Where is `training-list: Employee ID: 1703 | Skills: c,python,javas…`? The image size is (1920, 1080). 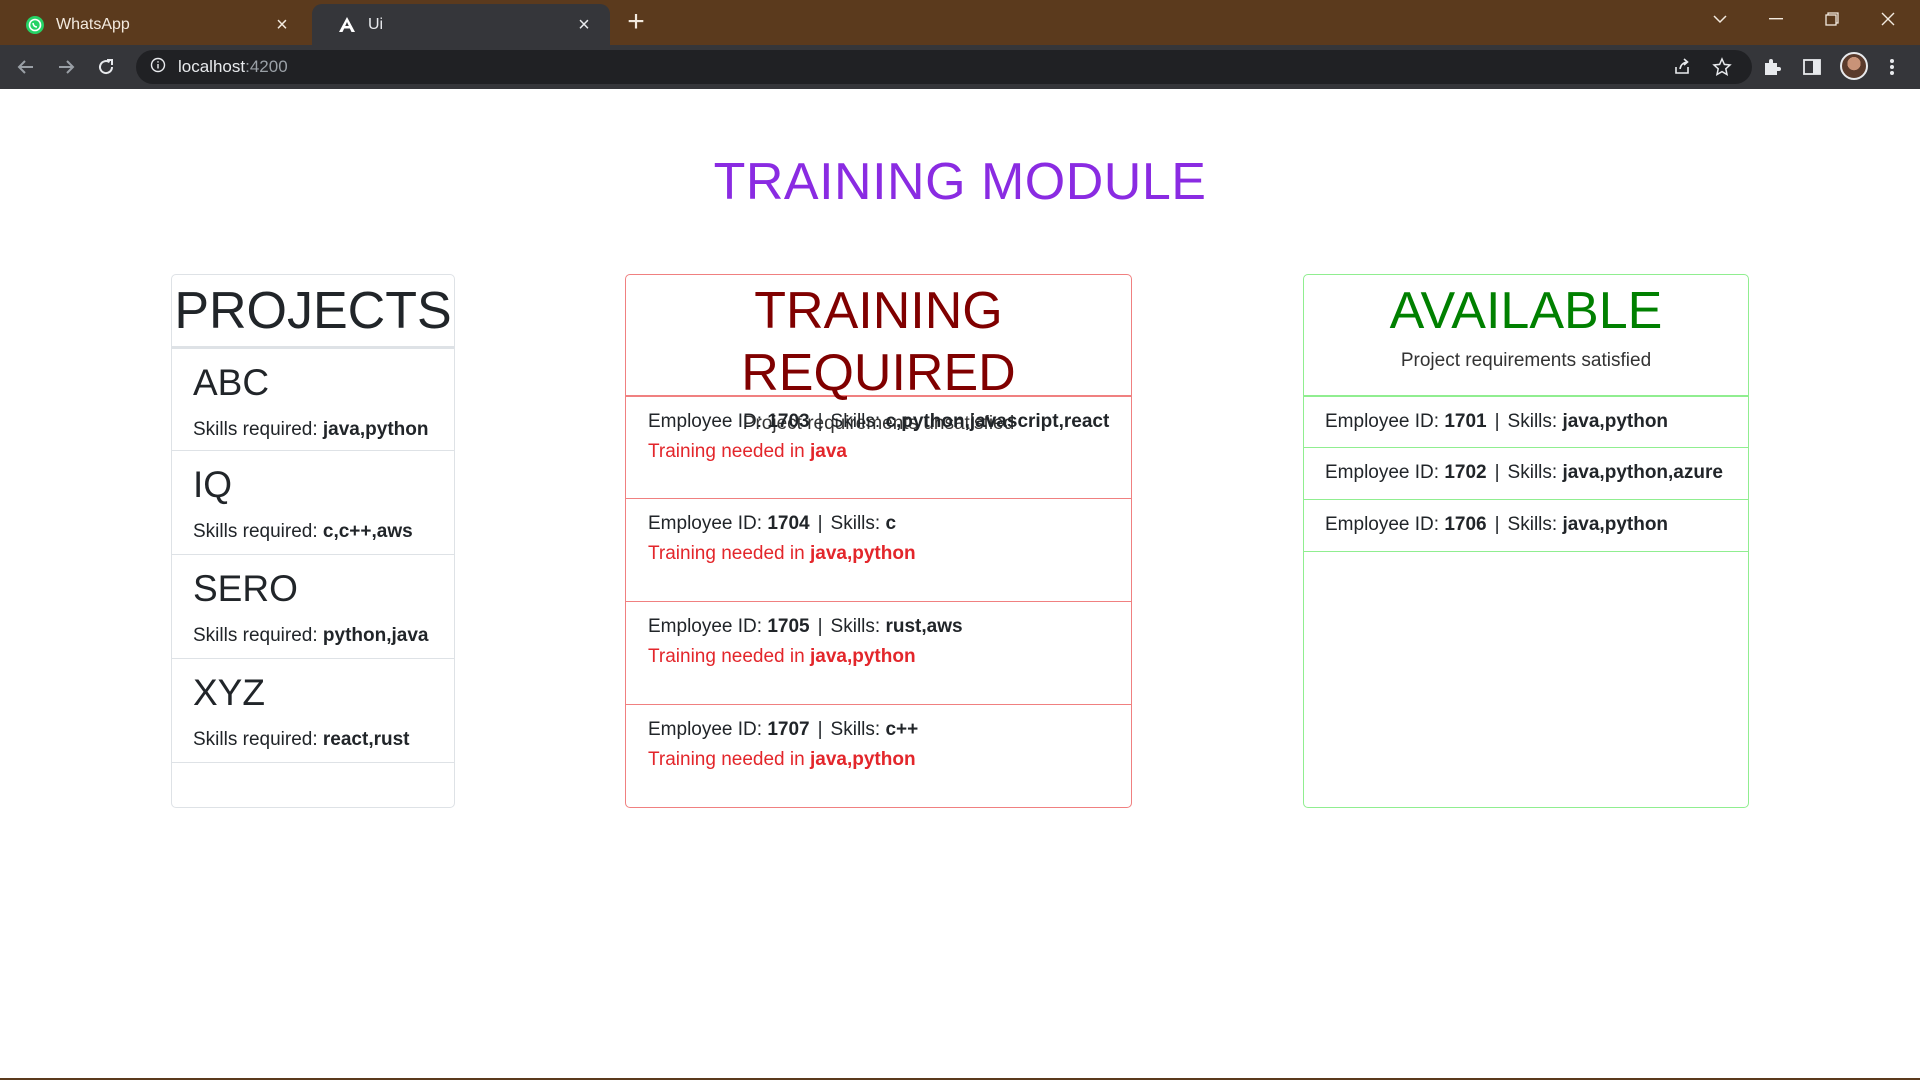 training-list: Employee ID: 1703 | Skills: c,python,javas… is located at coordinates (878, 601).